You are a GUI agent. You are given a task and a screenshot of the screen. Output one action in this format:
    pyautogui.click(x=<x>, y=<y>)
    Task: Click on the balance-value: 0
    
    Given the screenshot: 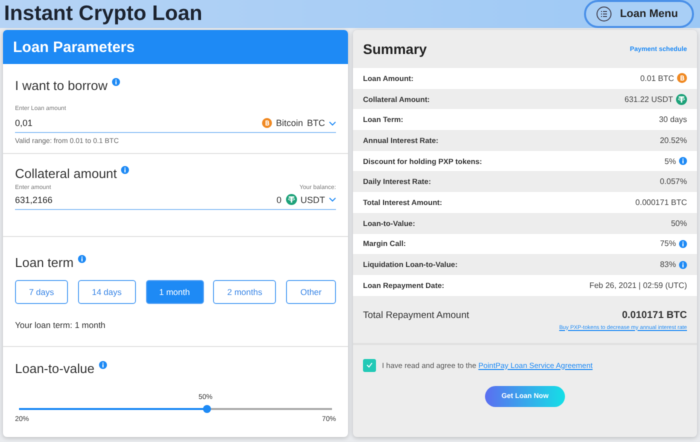 What is the action you would take?
    pyautogui.click(x=279, y=199)
    